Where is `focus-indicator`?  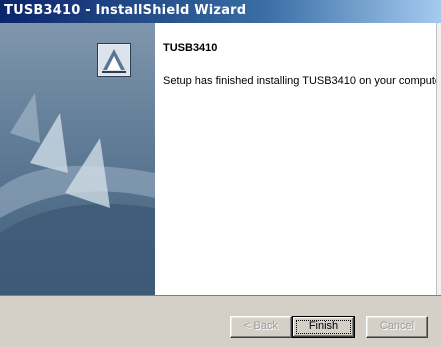
focus-indicator is located at coordinates (323, 327).